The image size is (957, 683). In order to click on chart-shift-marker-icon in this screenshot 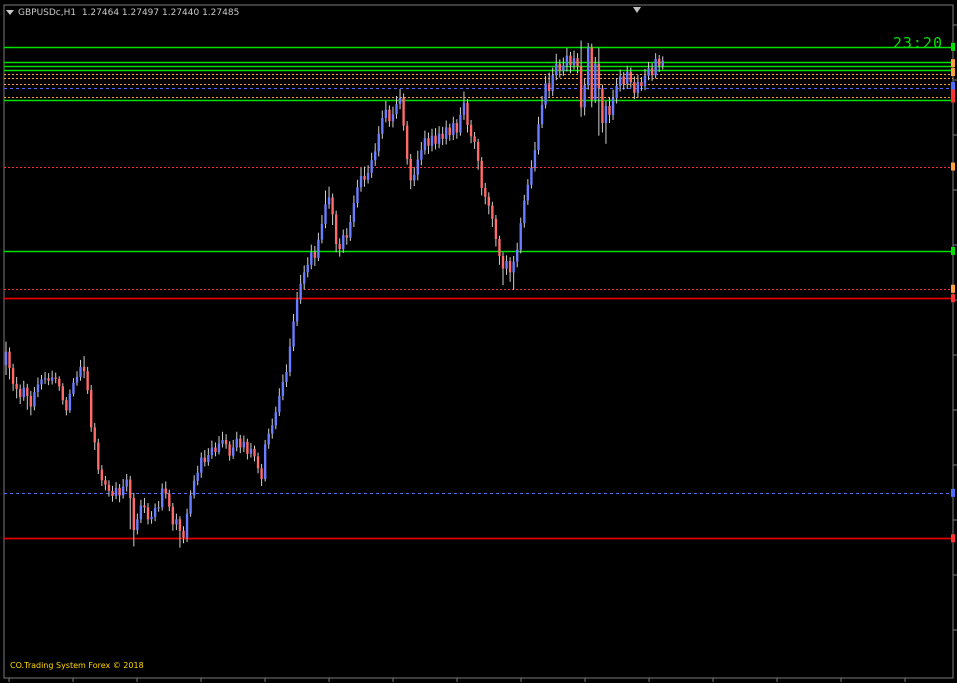, I will do `click(637, 10)`.